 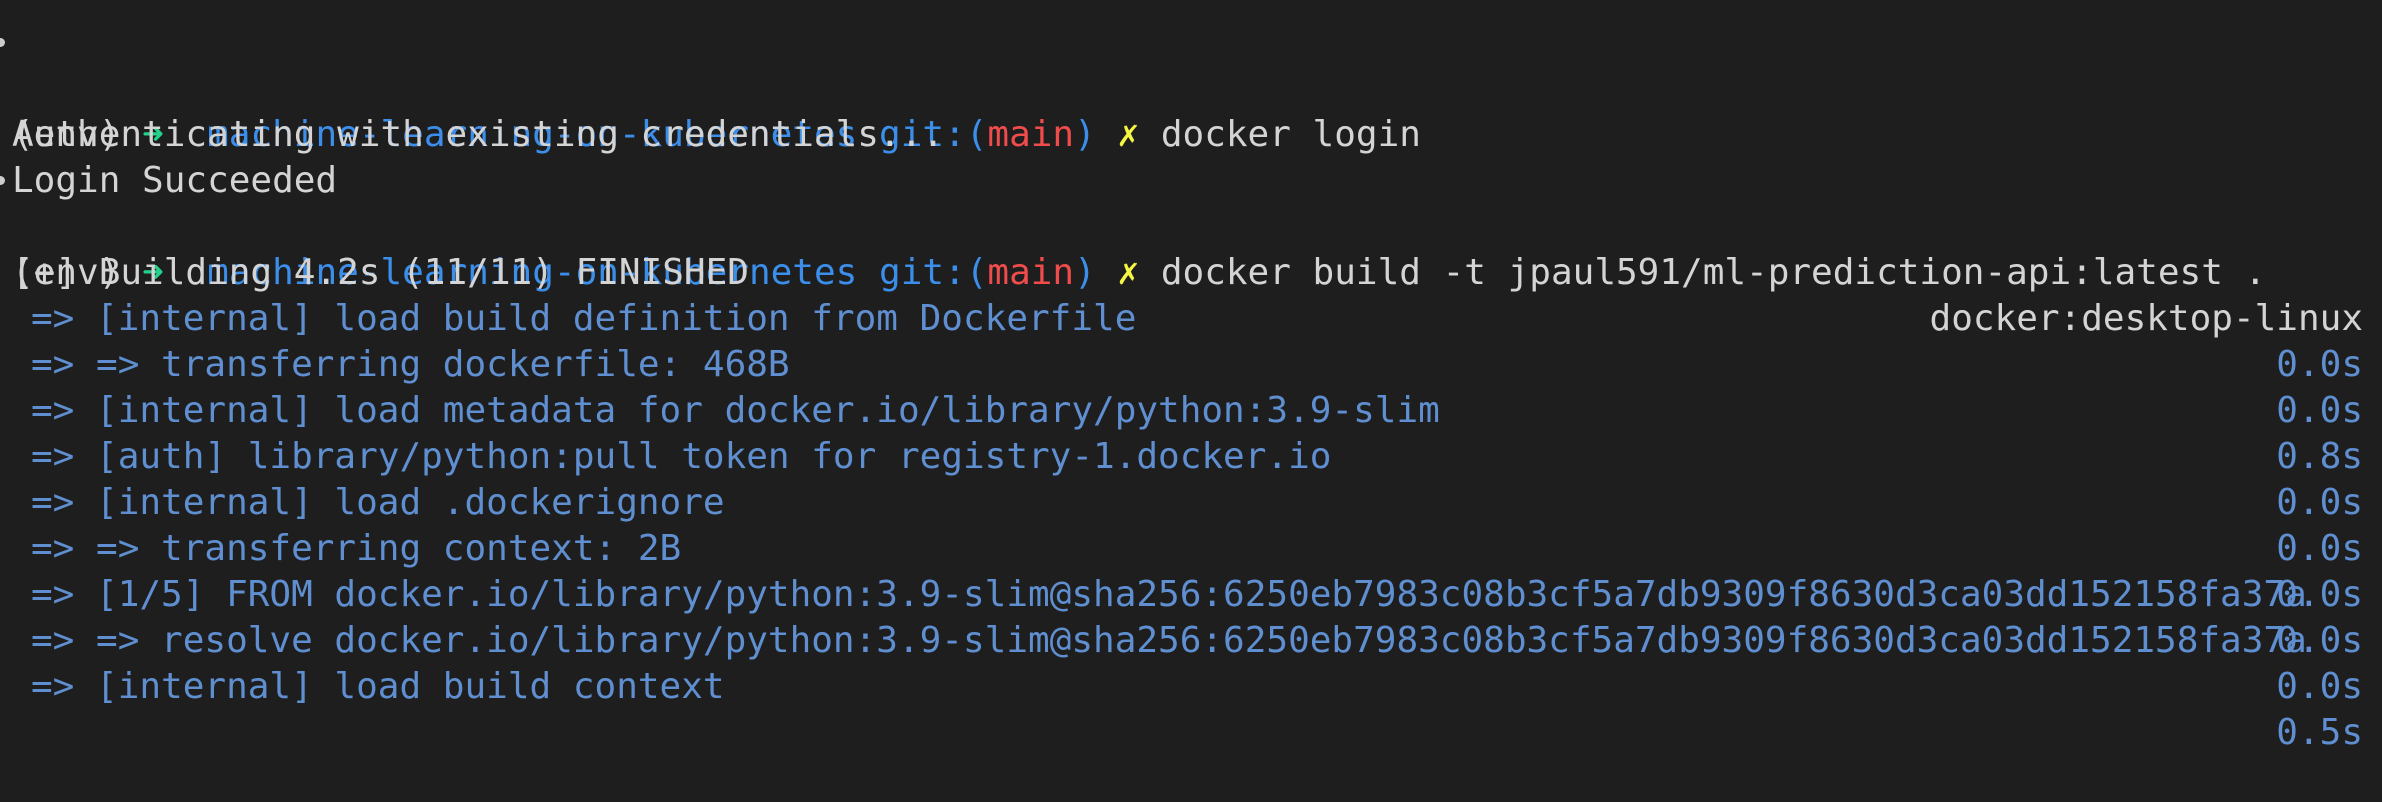 What do you see at coordinates (378, 686) in the screenshot?
I see `build-step-text: => [internal] load build context` at bounding box center [378, 686].